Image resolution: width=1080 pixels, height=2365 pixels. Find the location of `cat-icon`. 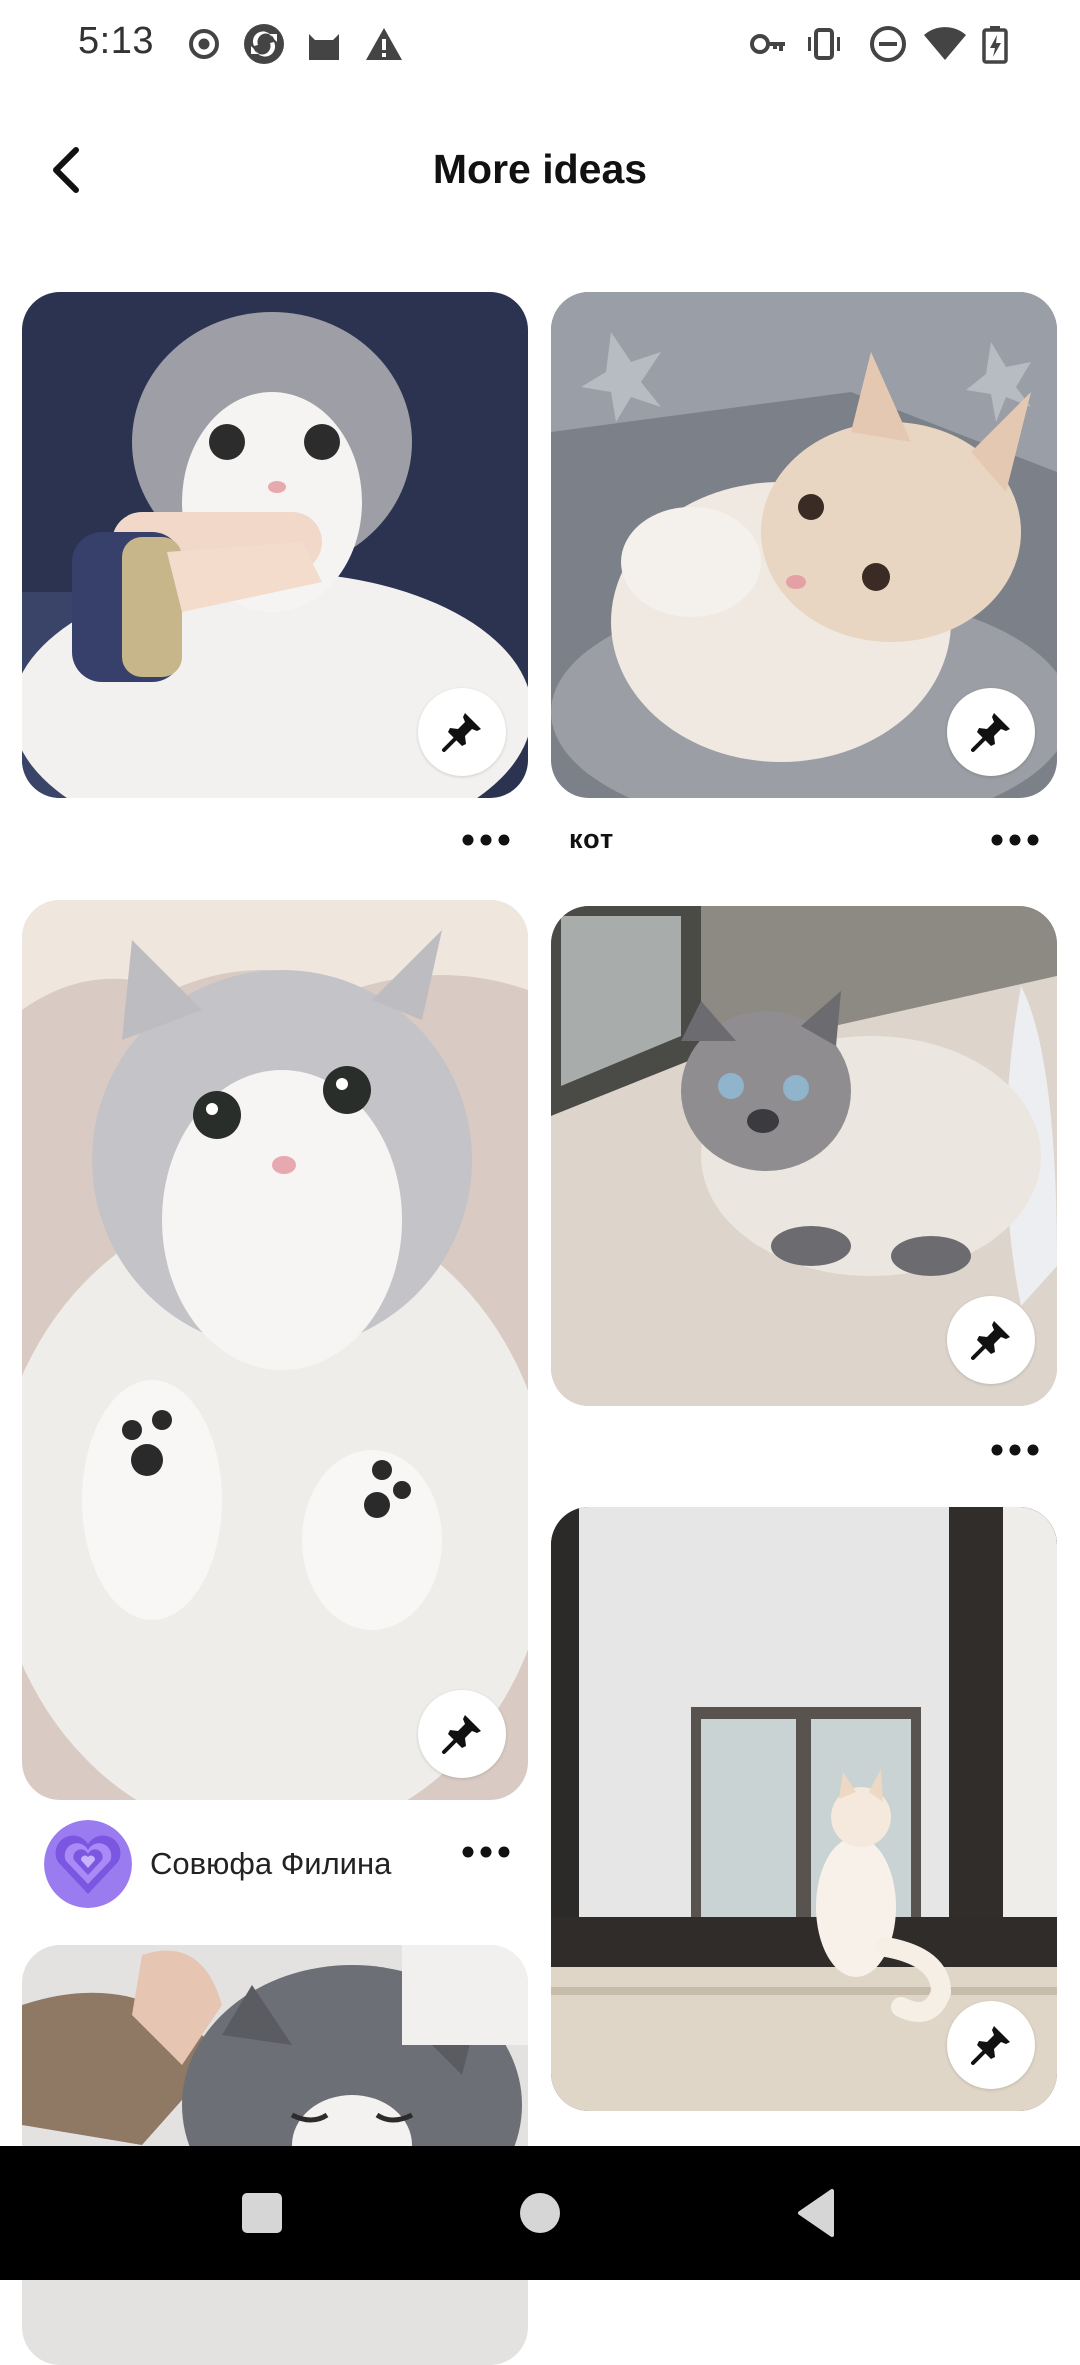

cat-icon is located at coordinates (324, 44).